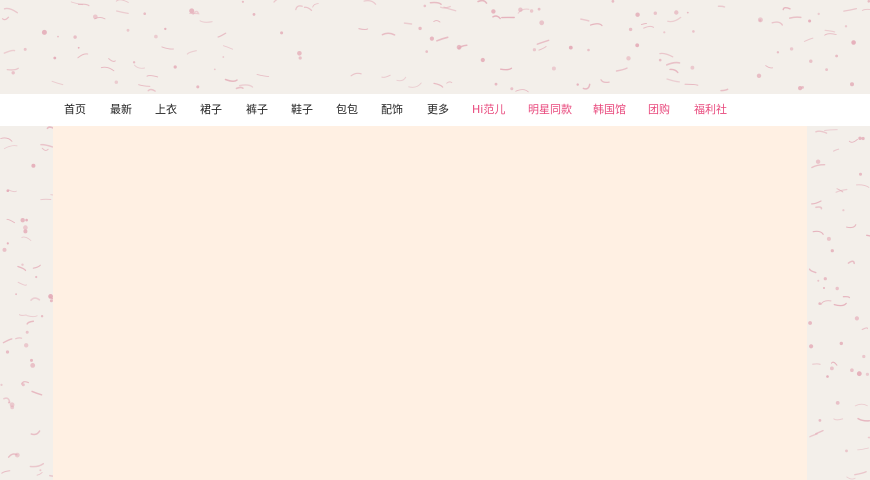 This screenshot has height=480, width=870. What do you see at coordinates (211, 110) in the screenshot?
I see `nav-item-skirts: 裙子` at bounding box center [211, 110].